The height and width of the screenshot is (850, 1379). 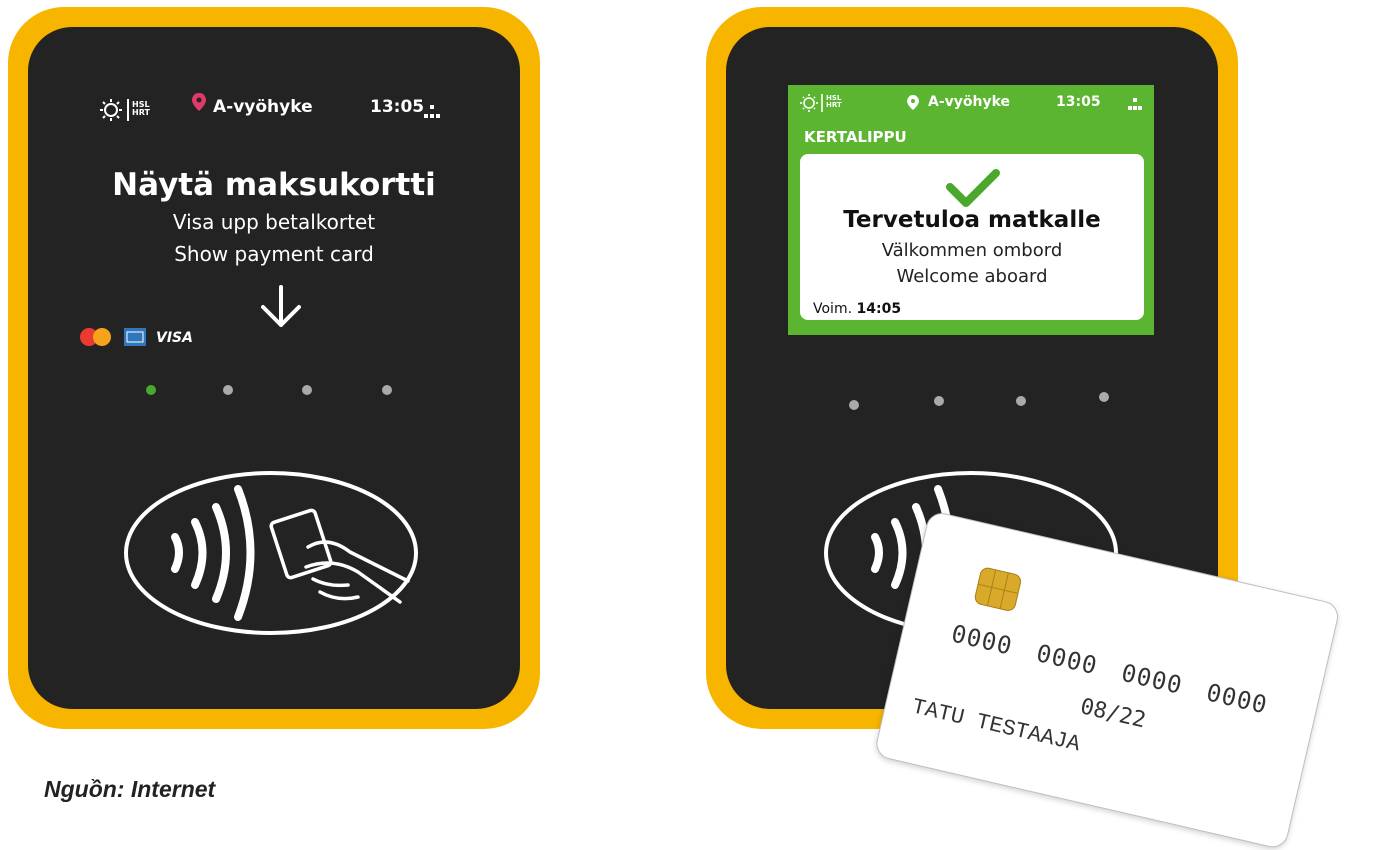 I want to click on instruction-title: Näytä maksukortti, so click(x=274, y=185).